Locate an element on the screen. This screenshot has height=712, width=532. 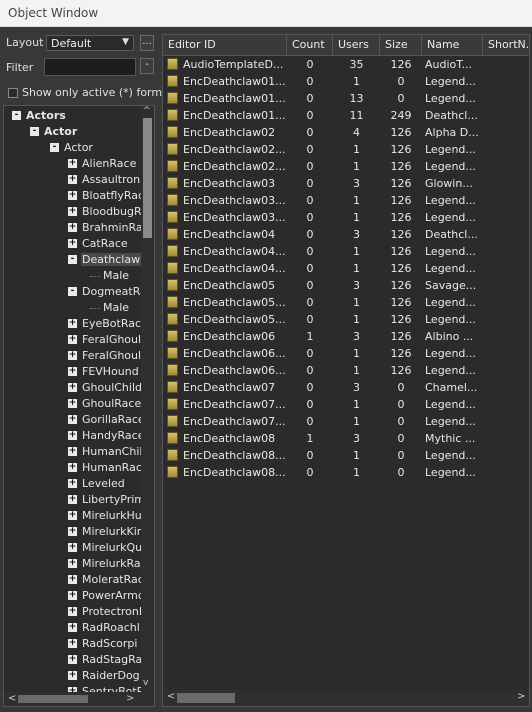
tree-node-race: + FEVHound is located at coordinates (73, 372).